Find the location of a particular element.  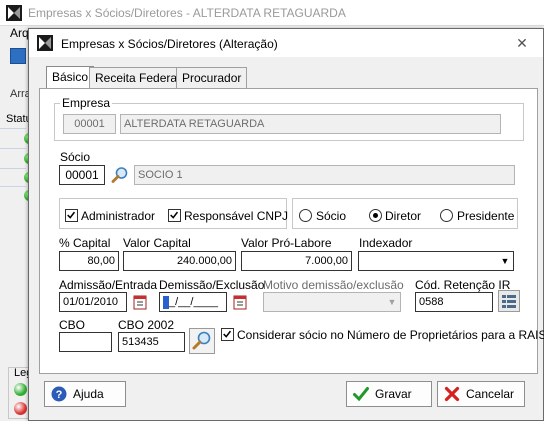

rais-checkbox is located at coordinates (227, 334).